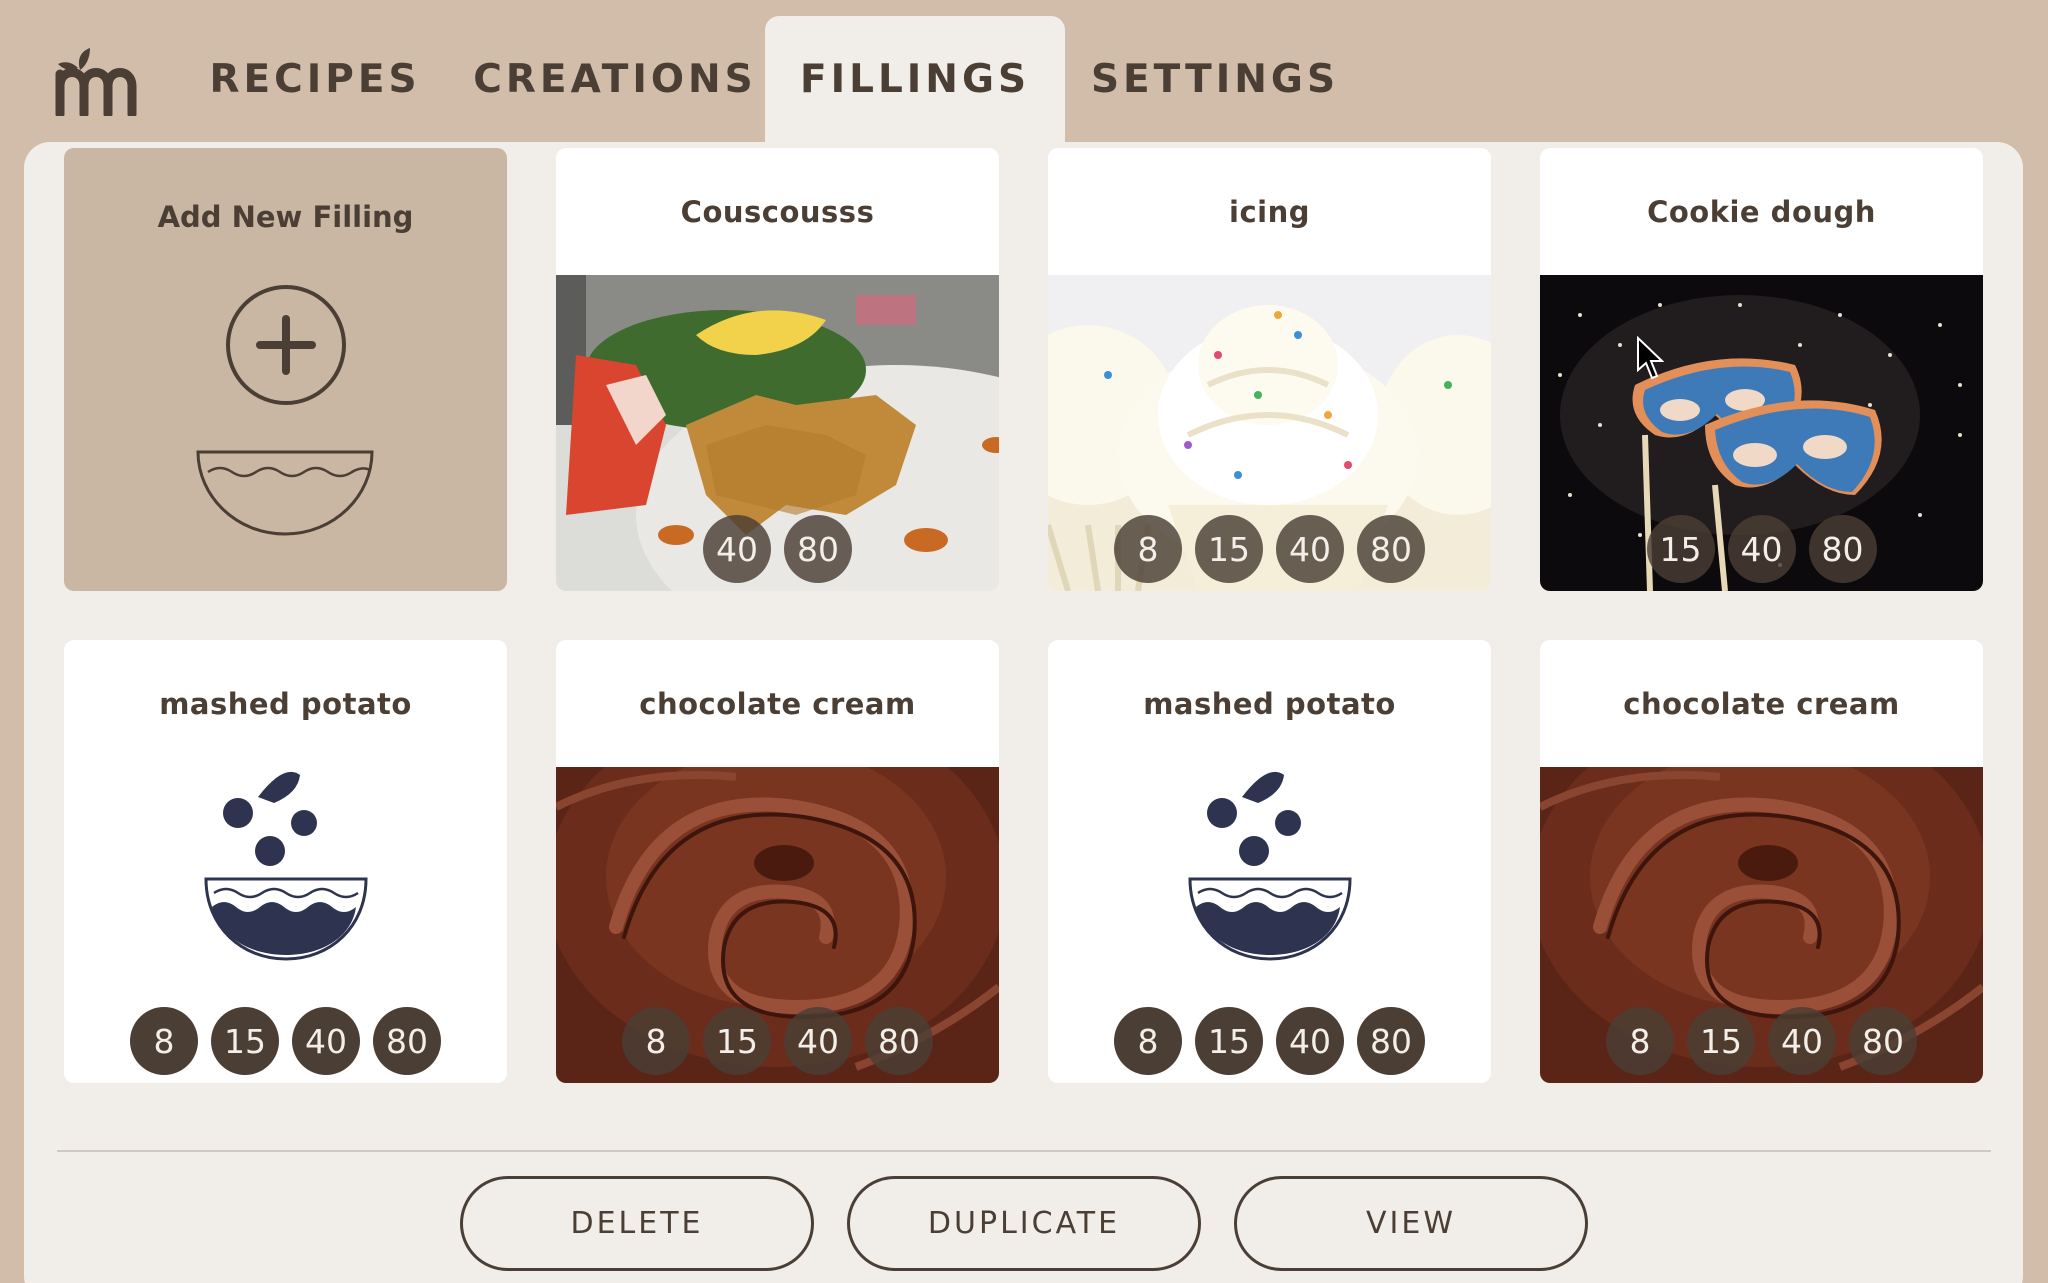 The width and height of the screenshot is (2048, 1283). I want to click on filling-card: Couscousss 40 80, so click(777, 369).